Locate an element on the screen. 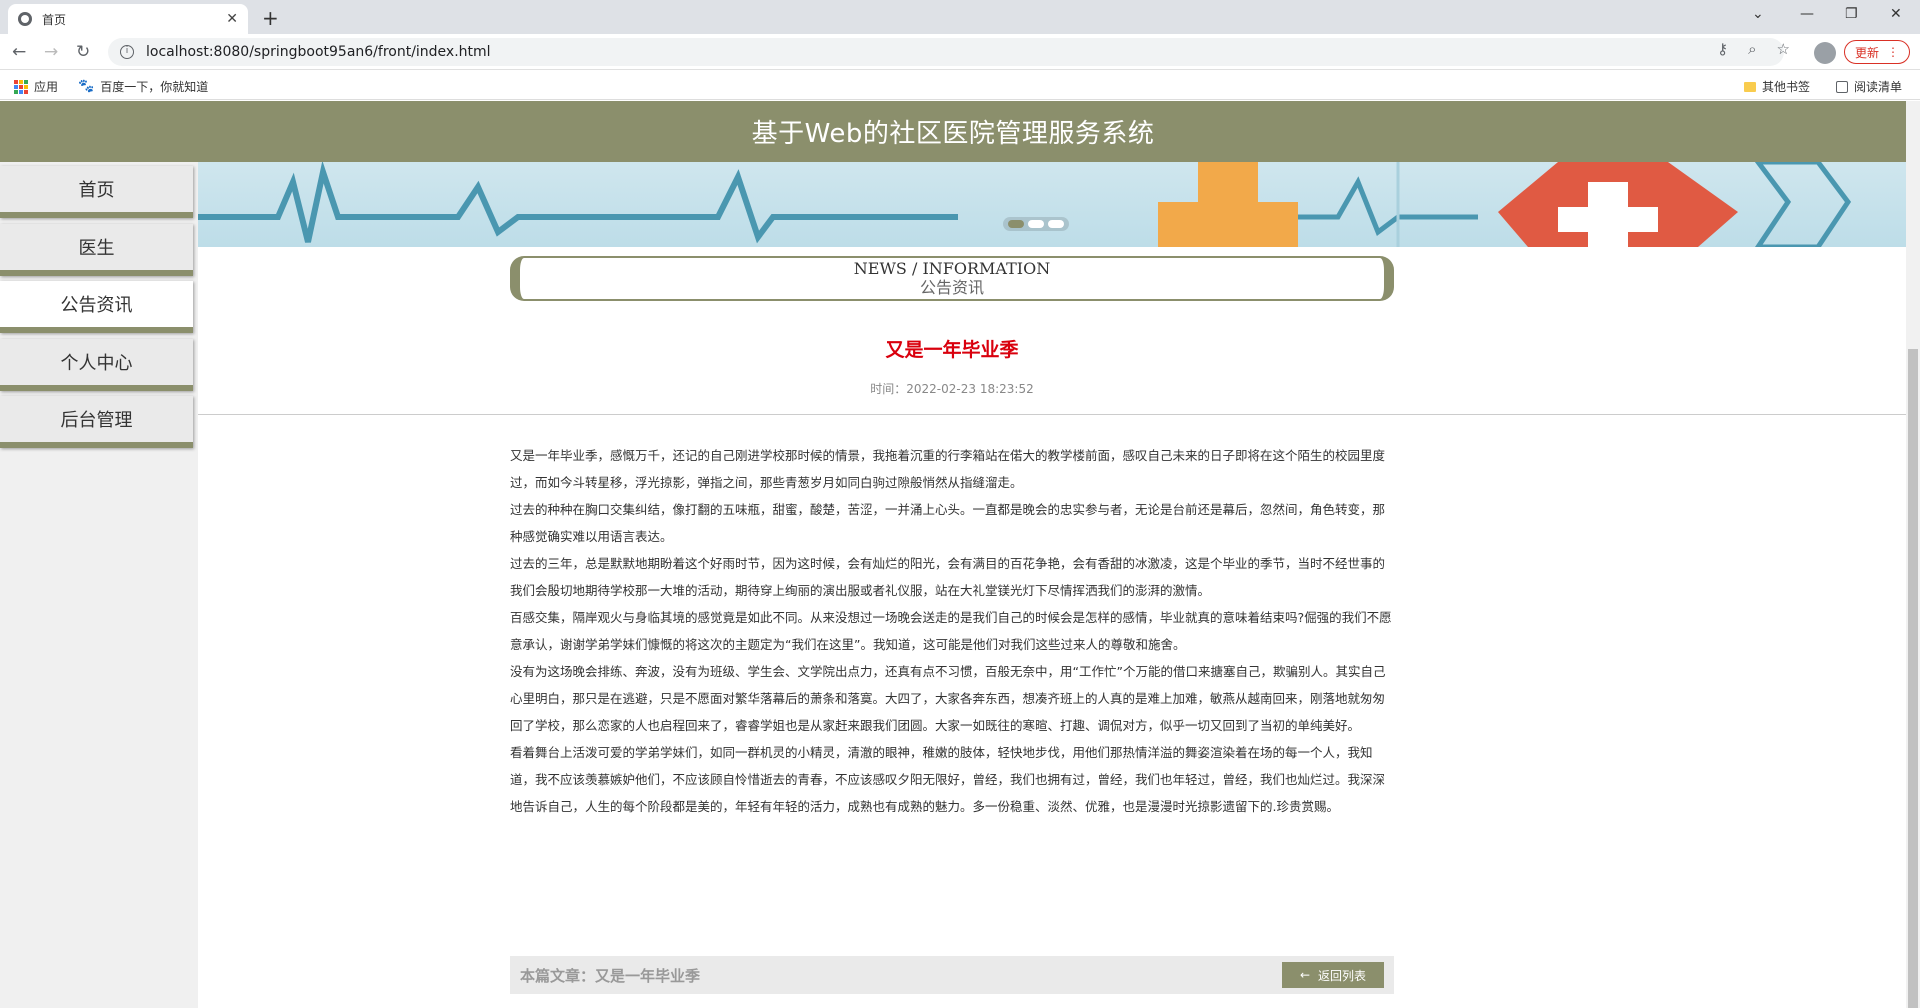  new-tab-icon: + is located at coordinates (270, 18).